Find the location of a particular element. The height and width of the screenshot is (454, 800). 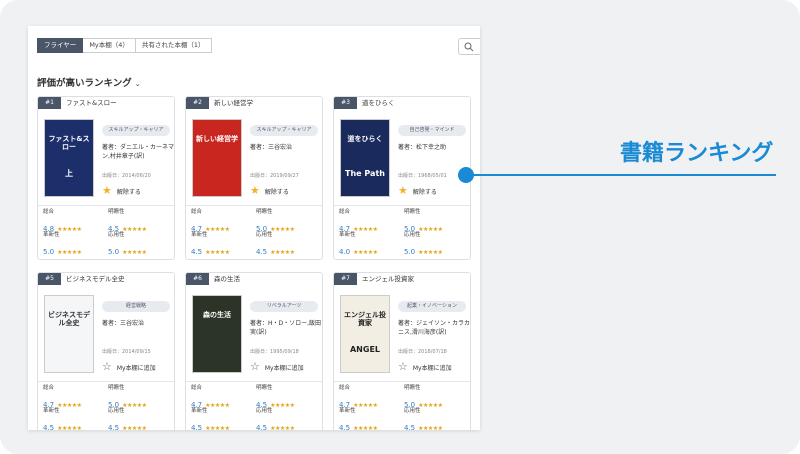

category-tag: 自己啓発・マインド is located at coordinates (432, 130).